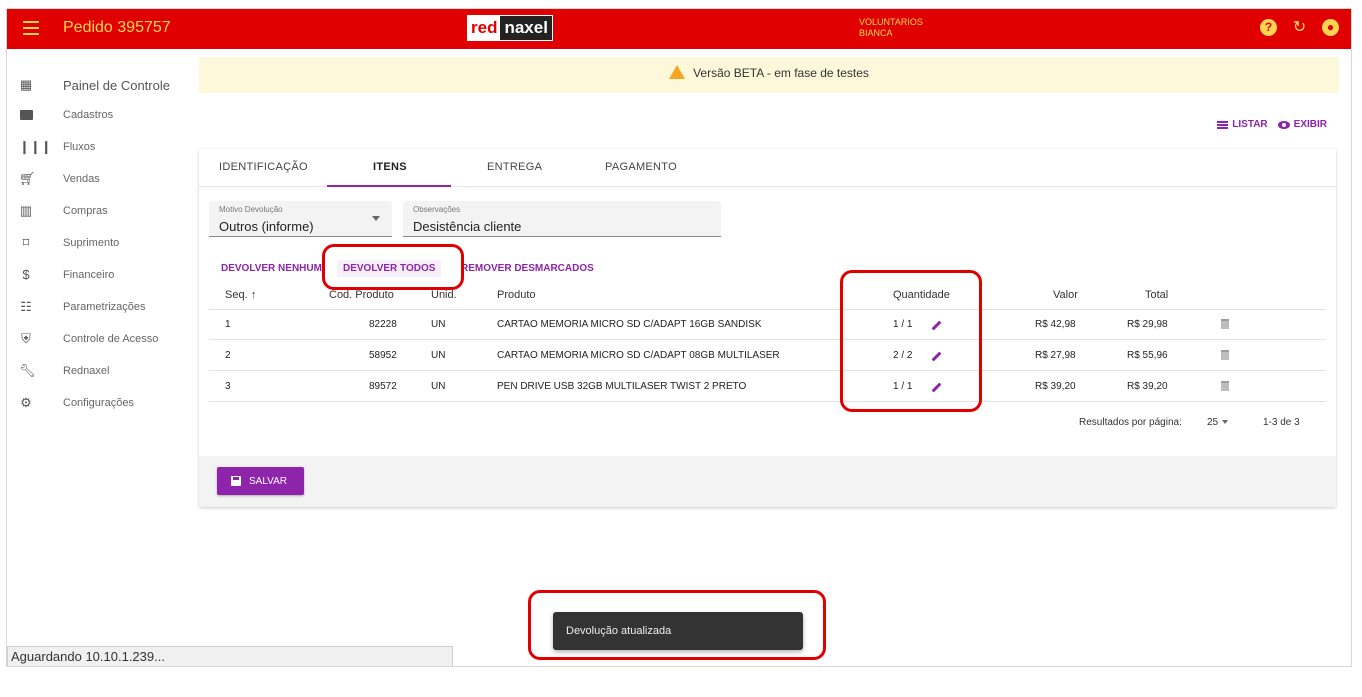  Describe the element at coordinates (1055, 386) in the screenshot. I see `cell-value: R$ 39,20` at that location.